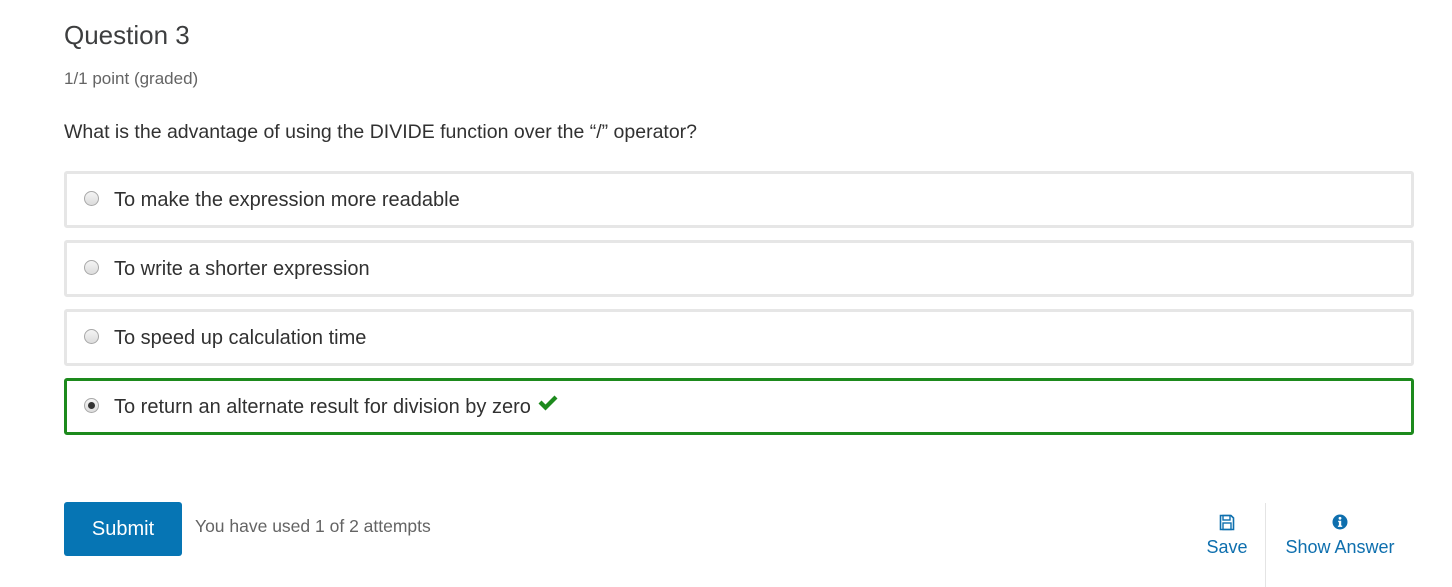 This screenshot has height=587, width=1452. What do you see at coordinates (127, 35) in the screenshot?
I see `question-title: Question 3` at bounding box center [127, 35].